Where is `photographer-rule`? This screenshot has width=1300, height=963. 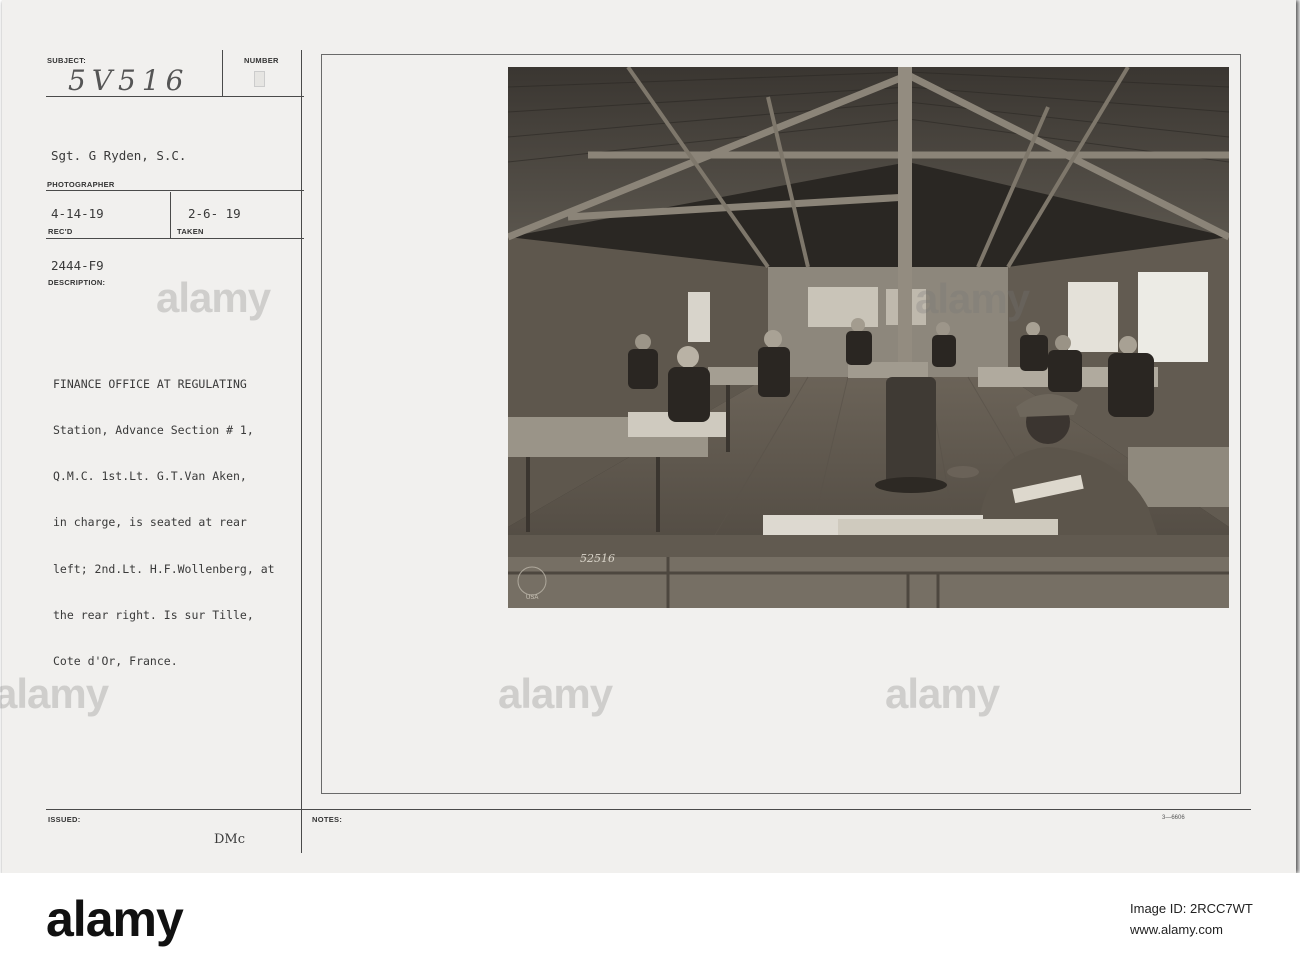
photographer-rule is located at coordinates (175, 190).